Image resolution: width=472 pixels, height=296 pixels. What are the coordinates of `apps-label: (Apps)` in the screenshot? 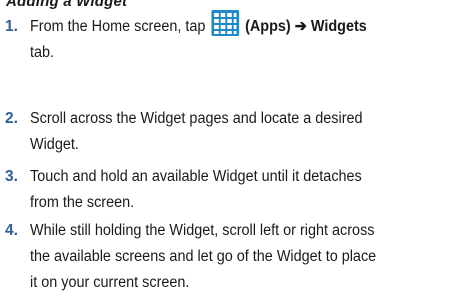 It's located at (268, 26).